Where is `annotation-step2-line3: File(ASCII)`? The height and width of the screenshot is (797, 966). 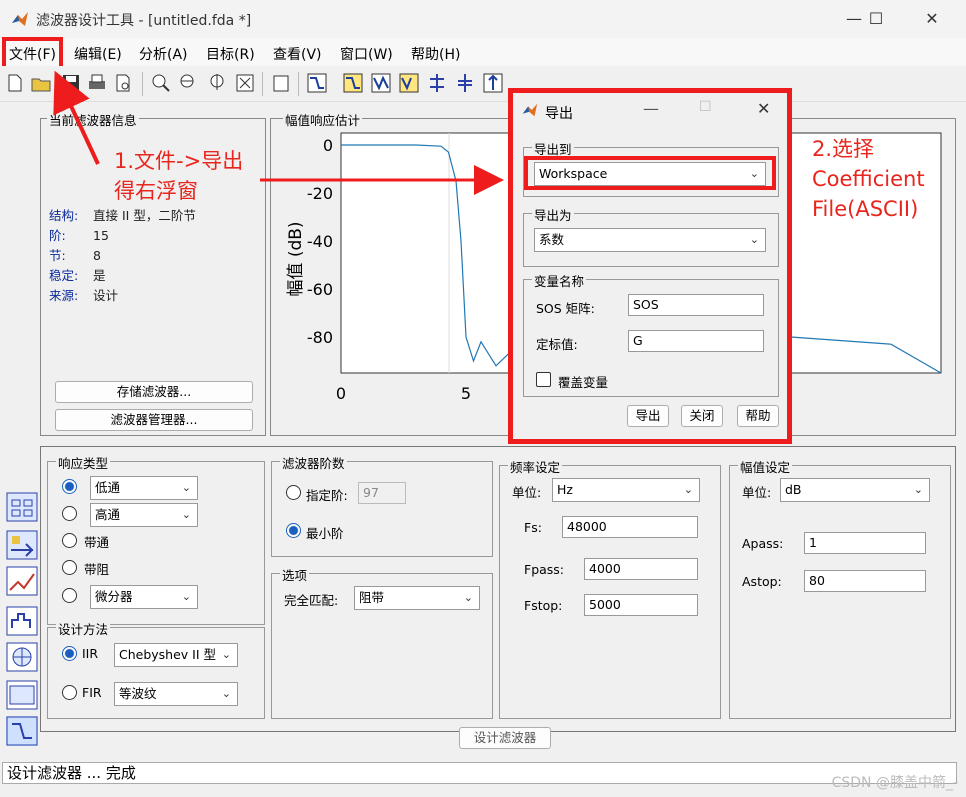
annotation-step2-line3: File(ASCII) is located at coordinates (865, 209).